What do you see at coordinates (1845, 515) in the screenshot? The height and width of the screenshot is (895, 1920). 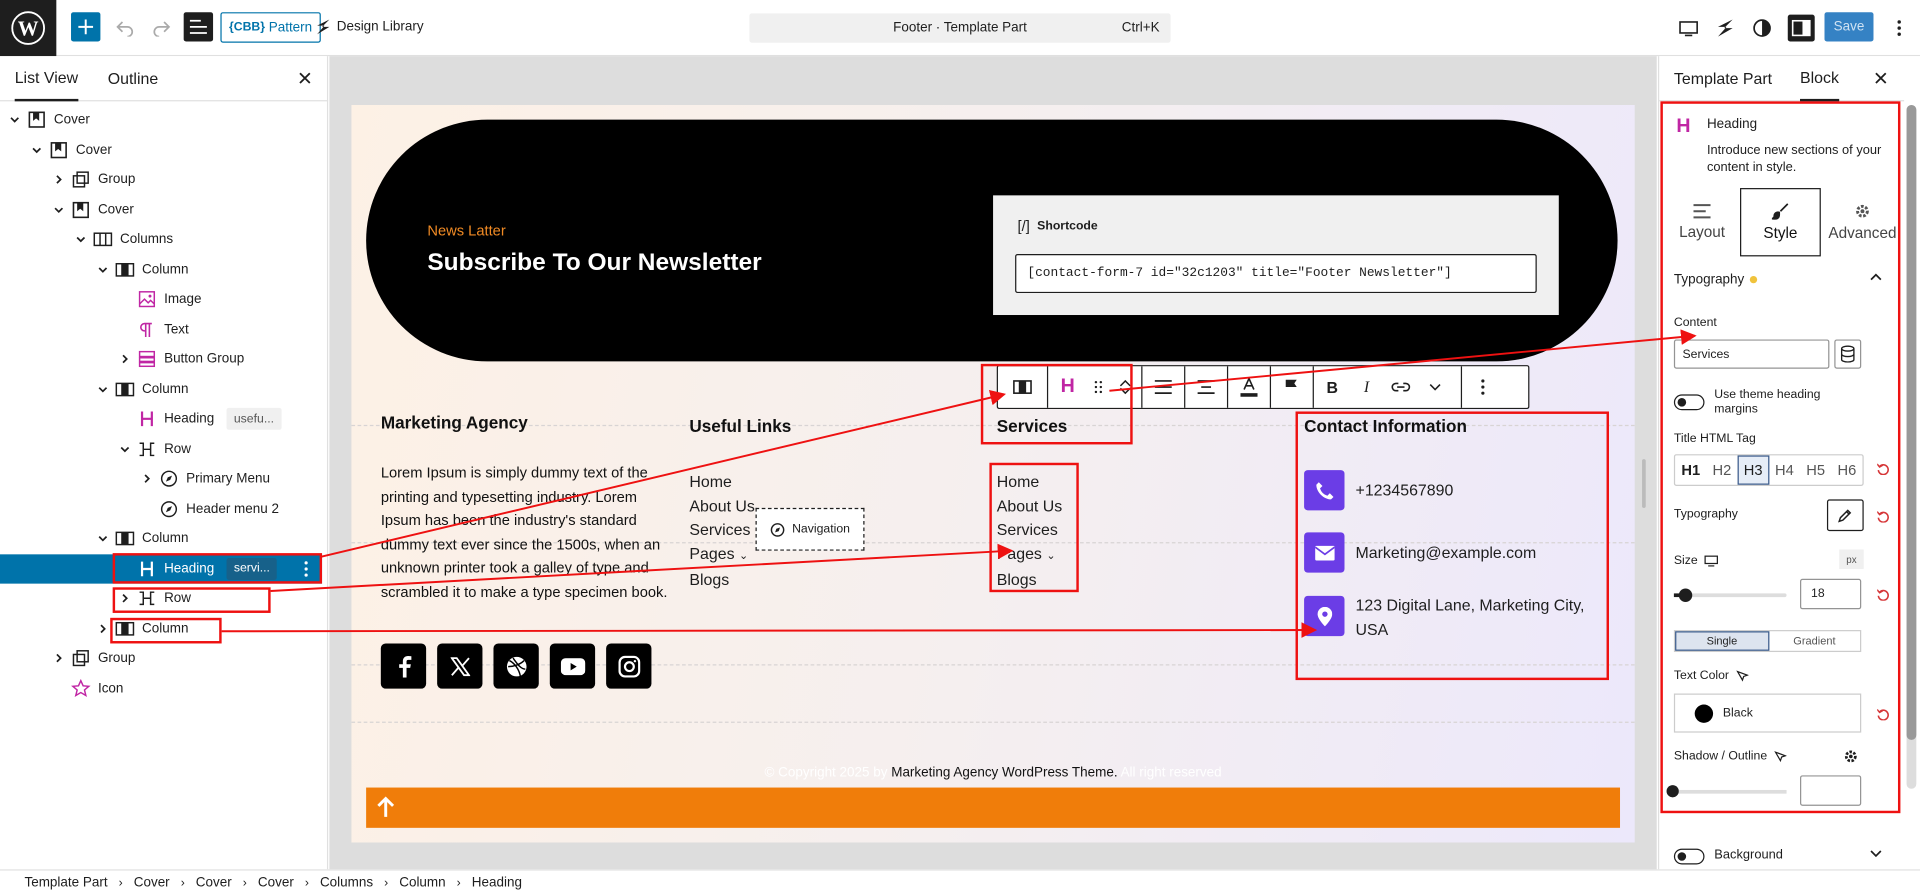 I see `typography-edit-button` at bounding box center [1845, 515].